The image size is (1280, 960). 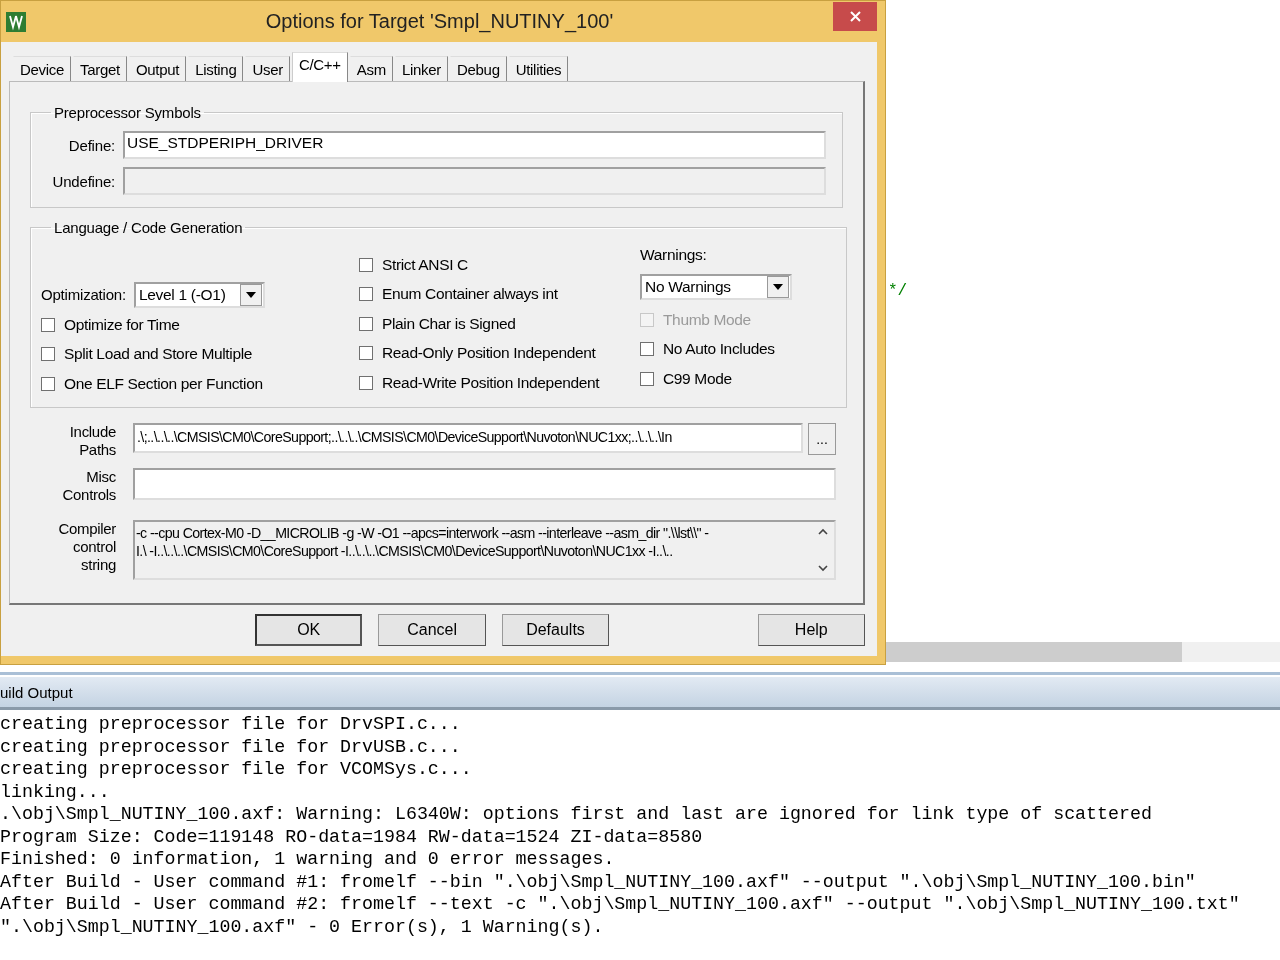 What do you see at coordinates (425, 264) in the screenshot?
I see `checkbox-label: Strict ANSI C` at bounding box center [425, 264].